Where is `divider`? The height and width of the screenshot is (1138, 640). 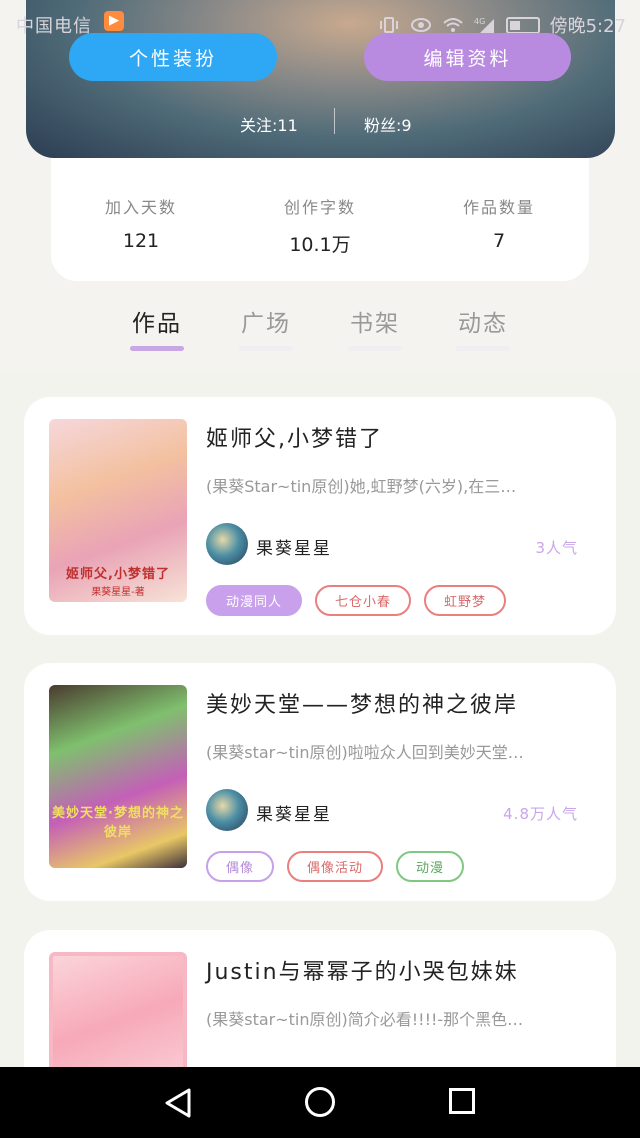 divider is located at coordinates (334, 121).